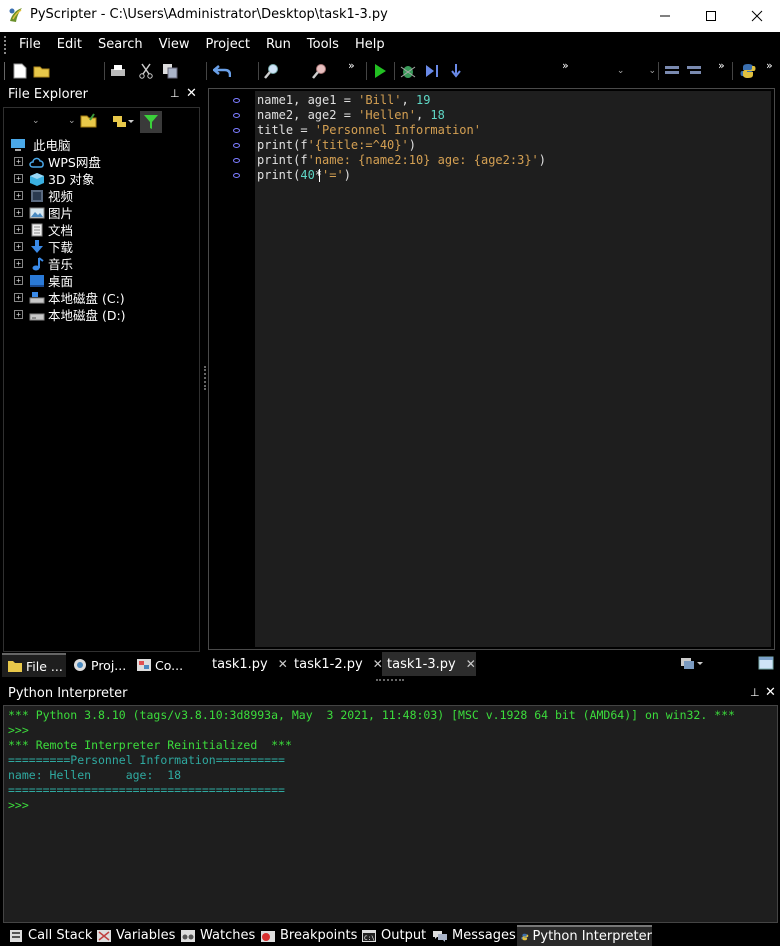 The height and width of the screenshot is (946, 780). Describe the element at coordinates (70, 314) in the screenshot. I see `tree-item-drive-d: + 本地磁盘 (D:)` at that location.